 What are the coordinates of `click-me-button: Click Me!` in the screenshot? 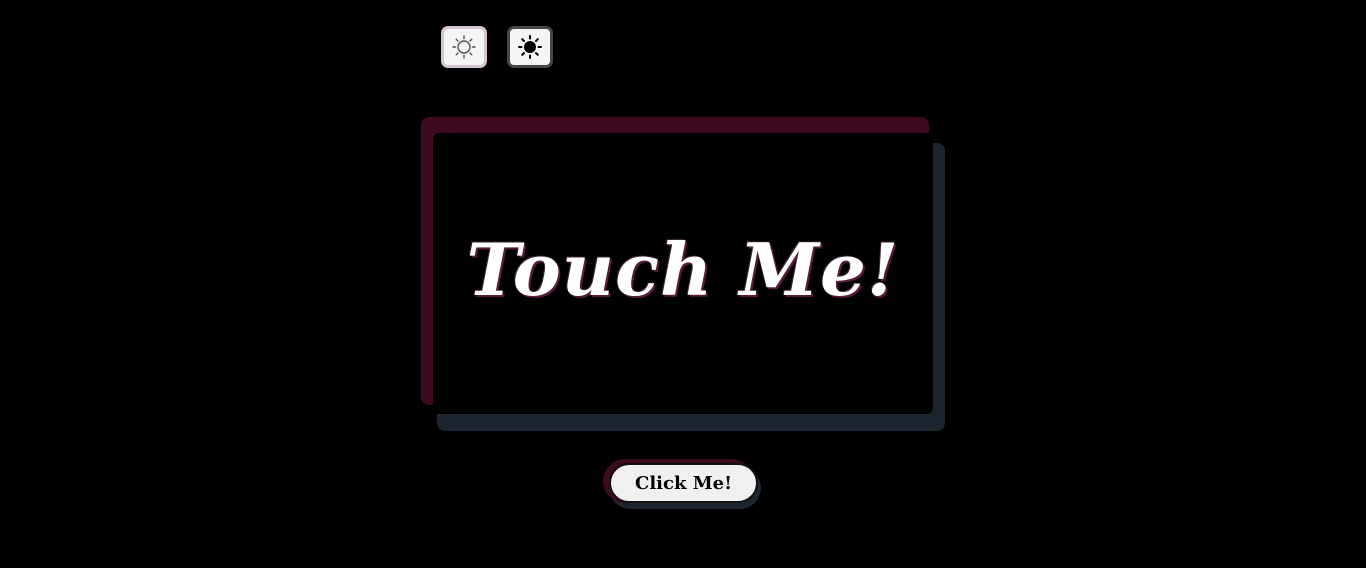 It's located at (683, 483).